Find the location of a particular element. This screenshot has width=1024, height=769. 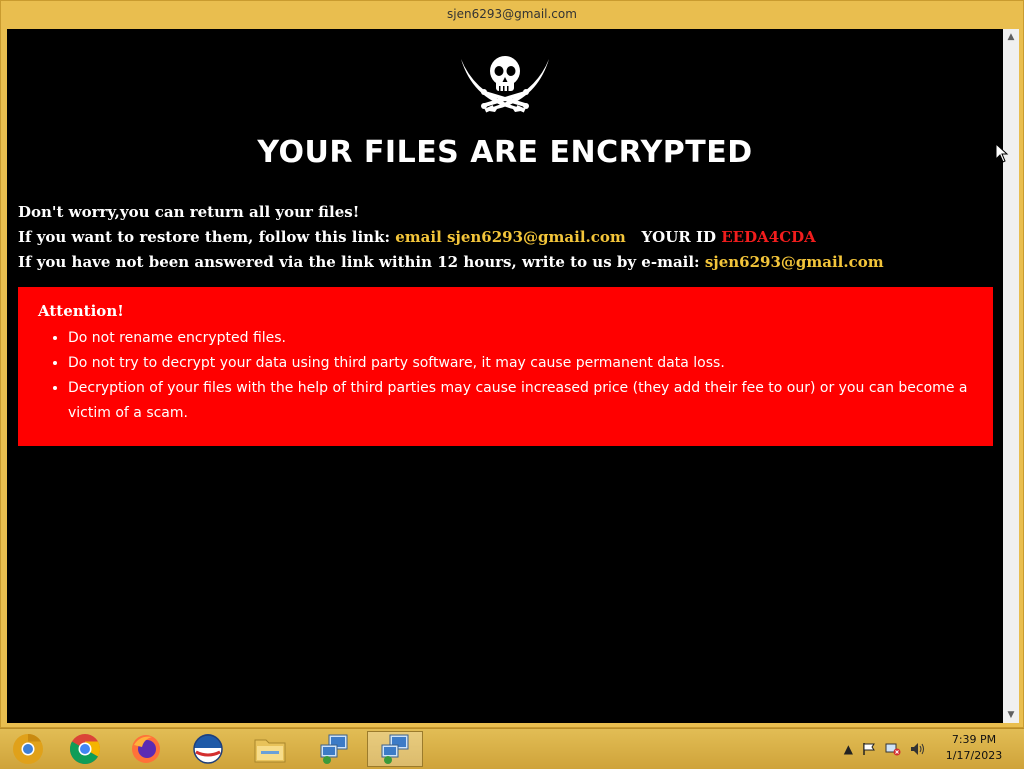

file-explorer-icon is located at coordinates (270, 751).